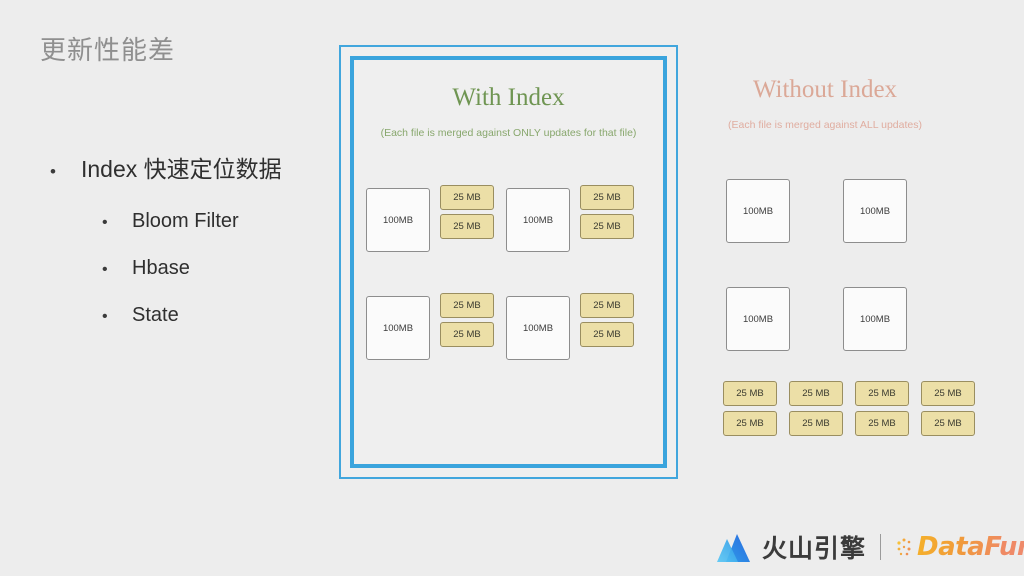  What do you see at coordinates (881, 547) in the screenshot?
I see `footer-divider` at bounding box center [881, 547].